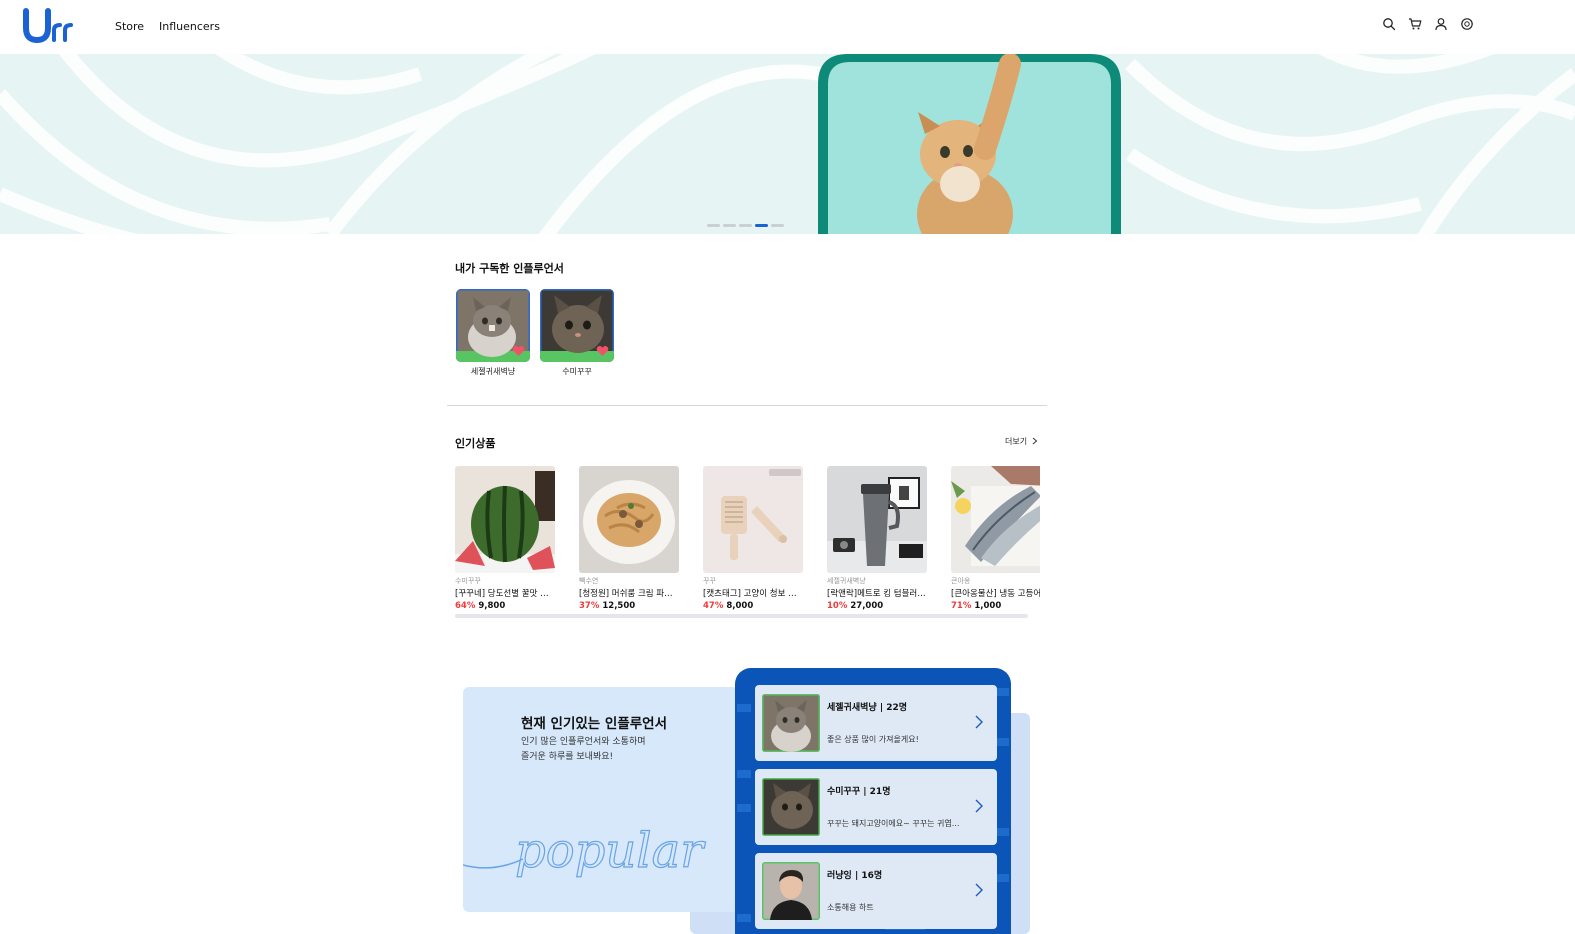 The width and height of the screenshot is (1575, 934). What do you see at coordinates (876, 723) in the screenshot?
I see `popular-influencer-card: 세젤귀새벽냥 | 22명 좋은 상품 많이 가져올게요!` at bounding box center [876, 723].